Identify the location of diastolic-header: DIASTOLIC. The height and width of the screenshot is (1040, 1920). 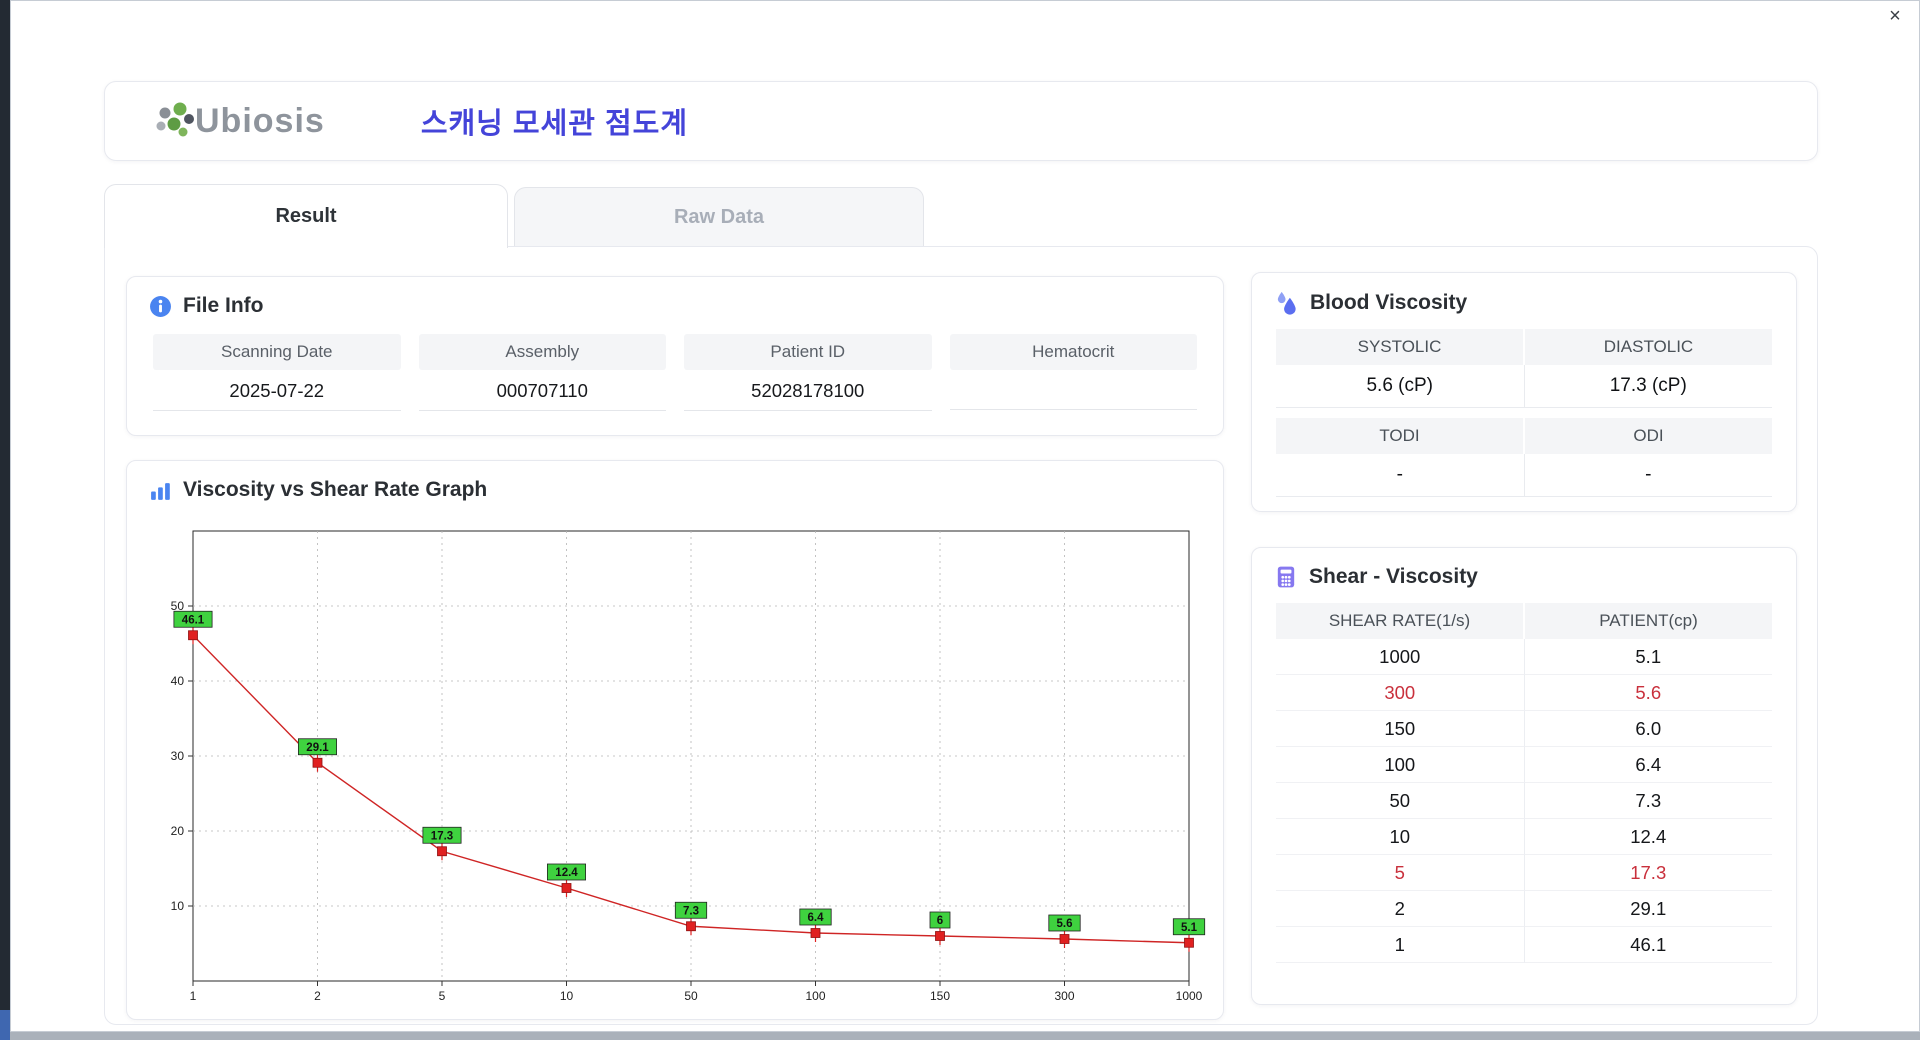
(1647, 347).